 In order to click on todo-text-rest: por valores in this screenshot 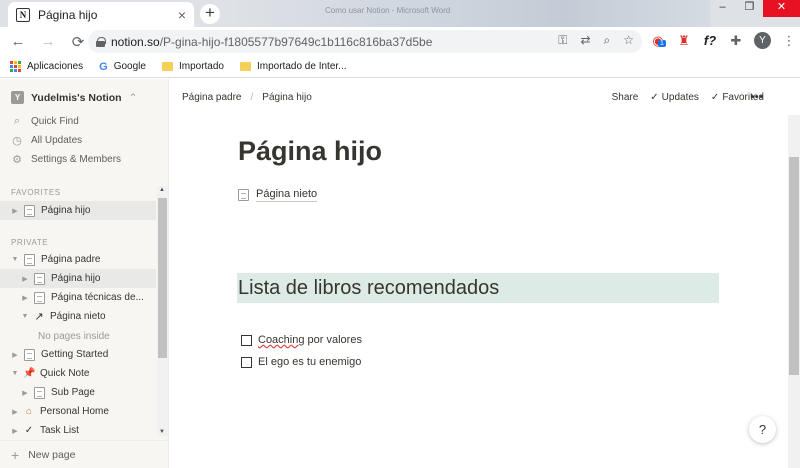, I will do `click(333, 340)`.